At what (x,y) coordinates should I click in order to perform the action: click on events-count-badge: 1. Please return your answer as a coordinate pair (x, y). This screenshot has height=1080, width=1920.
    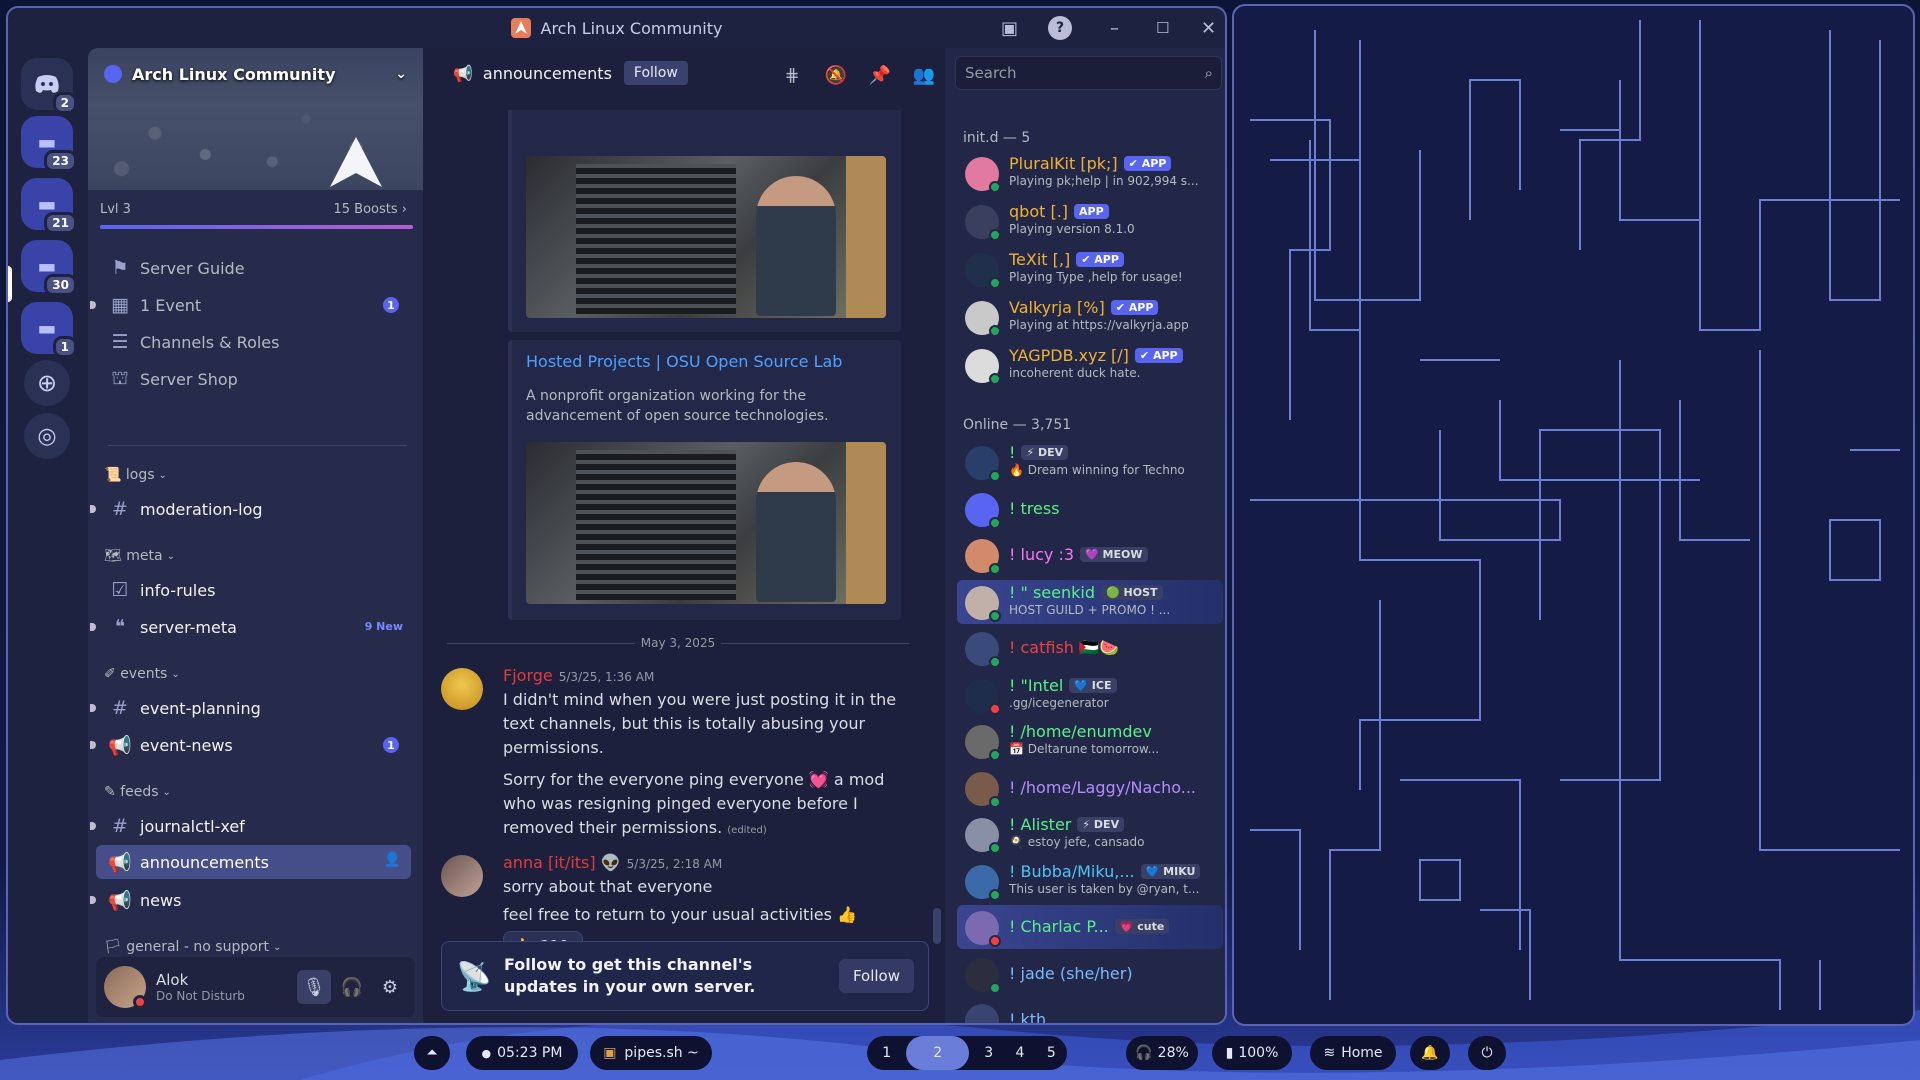
    Looking at the image, I should click on (391, 305).